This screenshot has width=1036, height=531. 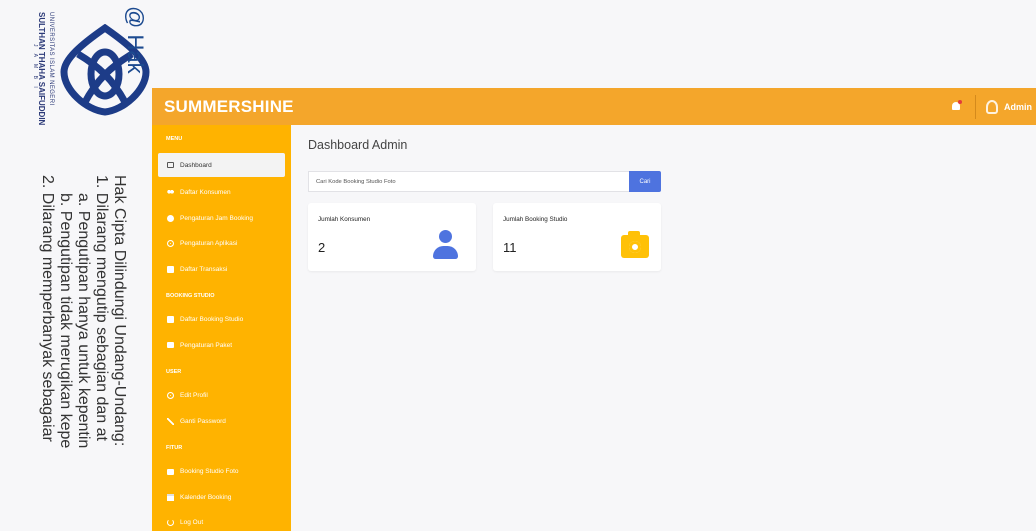 I want to click on search-button: Cari, so click(x=645, y=181).